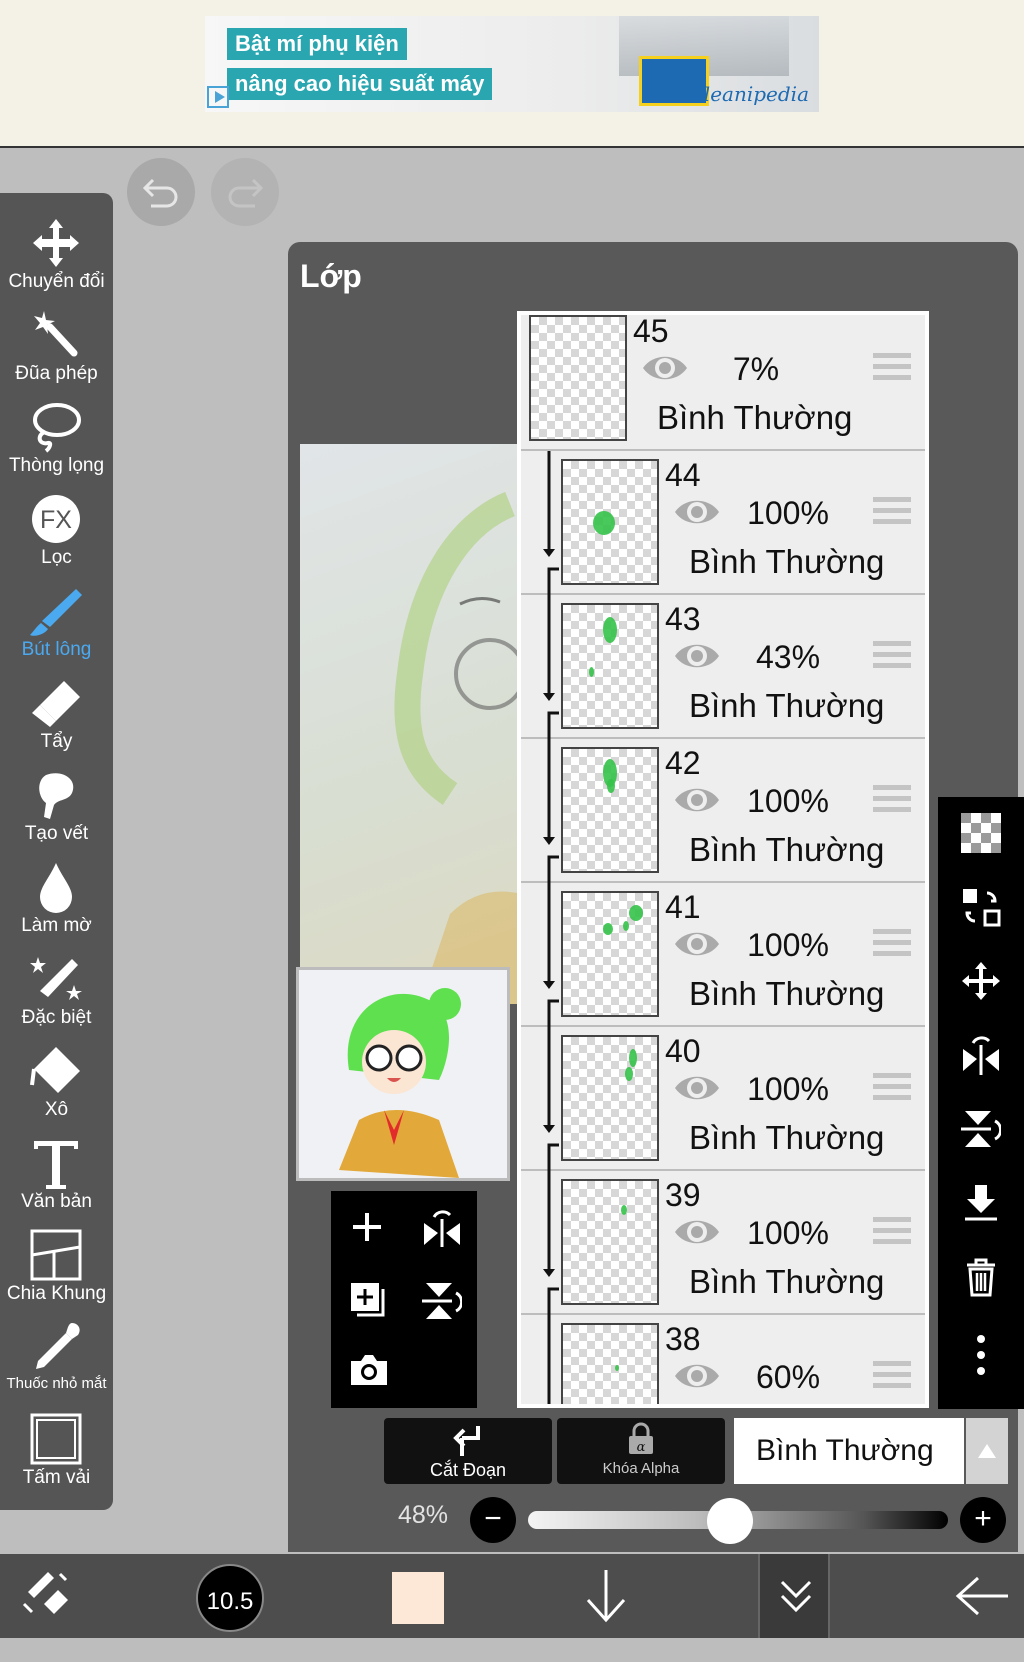  What do you see at coordinates (56, 899) in the screenshot?
I see `tool-blur: Làm mờ` at bounding box center [56, 899].